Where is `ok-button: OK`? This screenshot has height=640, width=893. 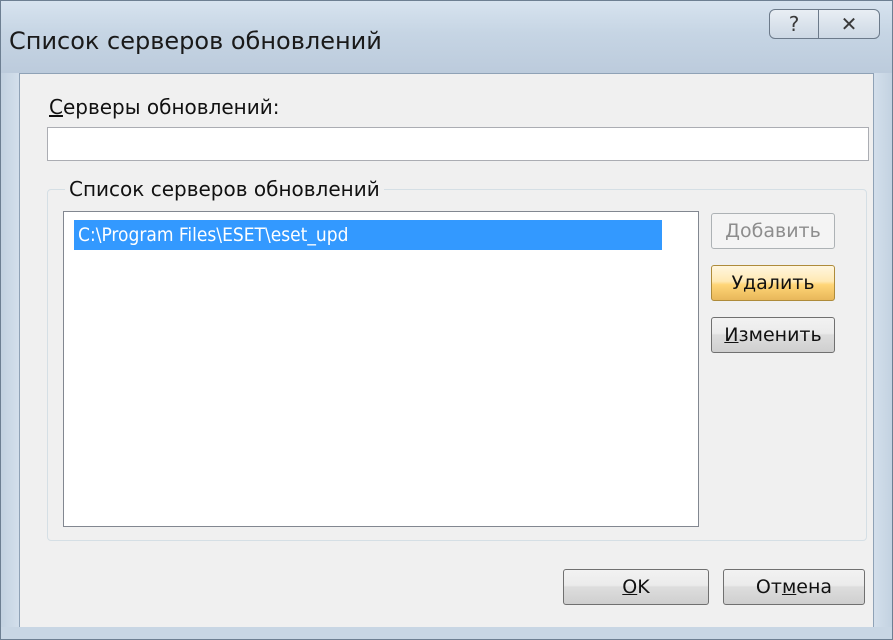
ok-button: OK is located at coordinates (636, 587).